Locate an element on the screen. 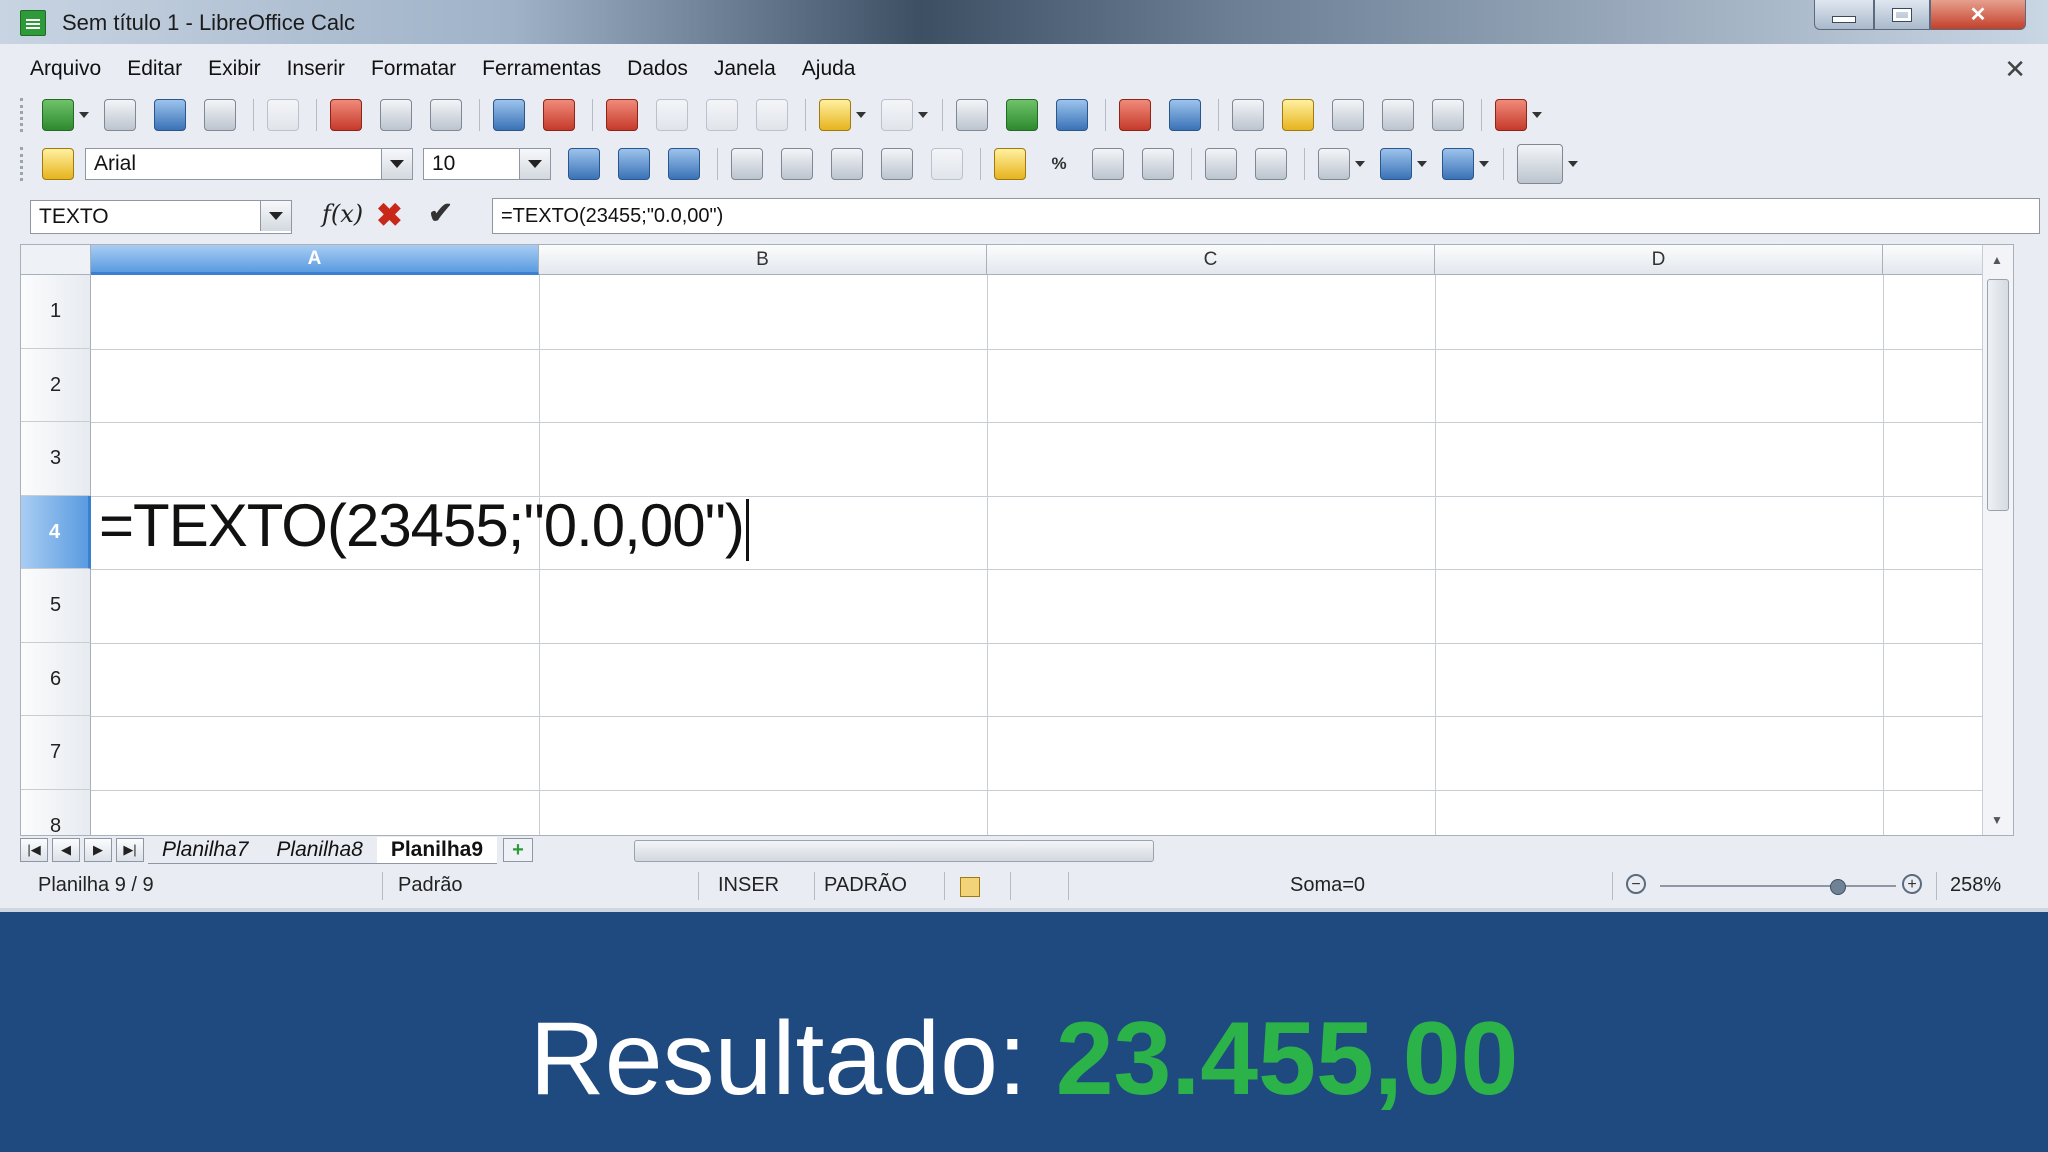 This screenshot has width=2048, height=1152. formula-input: =TEXTO(23455;"0.0,00") is located at coordinates (1266, 216).